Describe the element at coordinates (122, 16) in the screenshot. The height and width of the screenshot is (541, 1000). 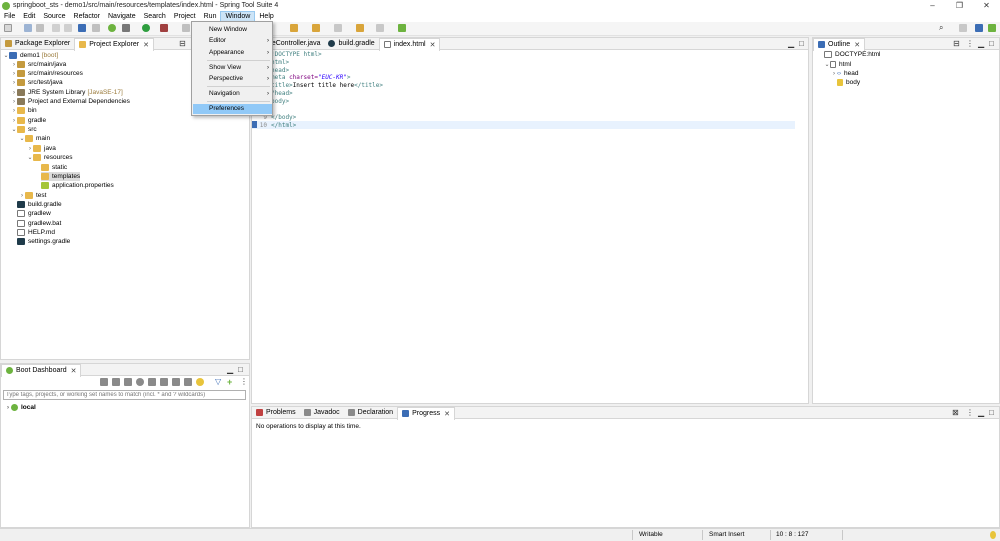
I see `menu-navigate: Navigate` at that location.